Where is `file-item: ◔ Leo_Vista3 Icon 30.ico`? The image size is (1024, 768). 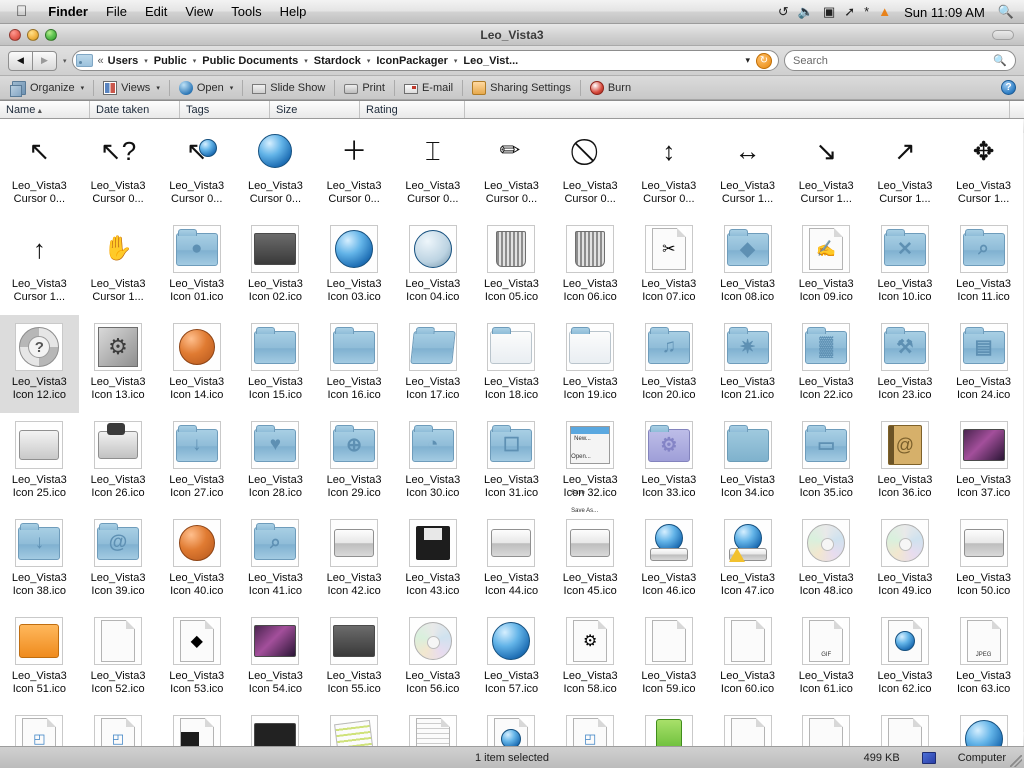
file-item: ◔ Leo_Vista3 Icon 30.ico is located at coordinates (432, 462).